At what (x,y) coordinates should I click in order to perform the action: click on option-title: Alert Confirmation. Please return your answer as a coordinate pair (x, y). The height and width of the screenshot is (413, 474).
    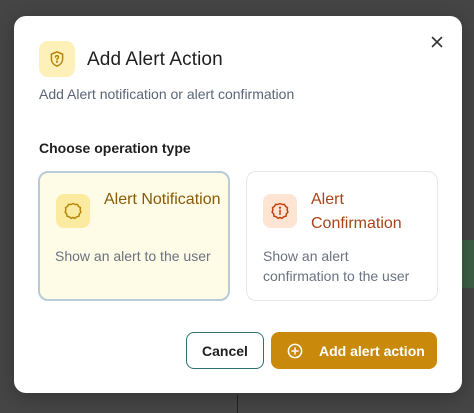
    Looking at the image, I should click on (356, 211).